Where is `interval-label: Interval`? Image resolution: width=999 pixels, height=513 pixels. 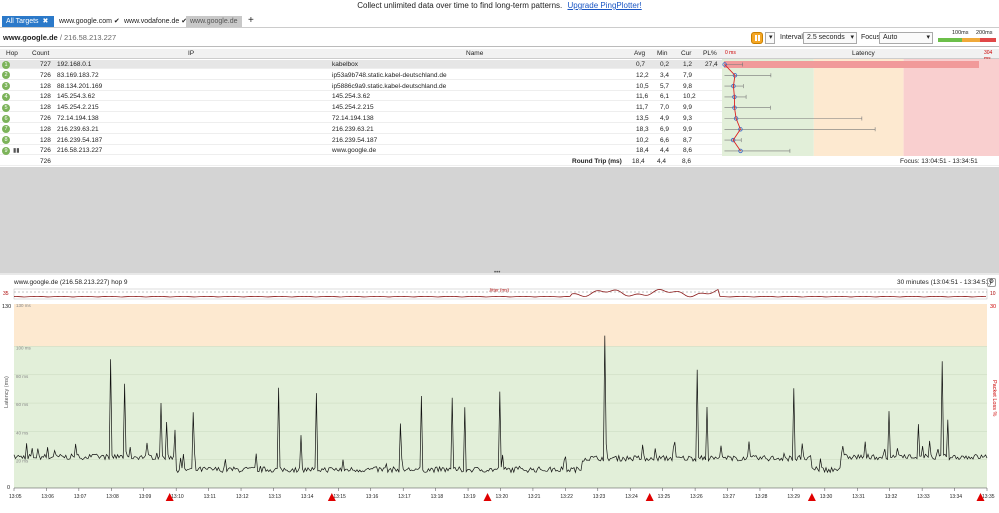 interval-label: Interval is located at coordinates (791, 37).